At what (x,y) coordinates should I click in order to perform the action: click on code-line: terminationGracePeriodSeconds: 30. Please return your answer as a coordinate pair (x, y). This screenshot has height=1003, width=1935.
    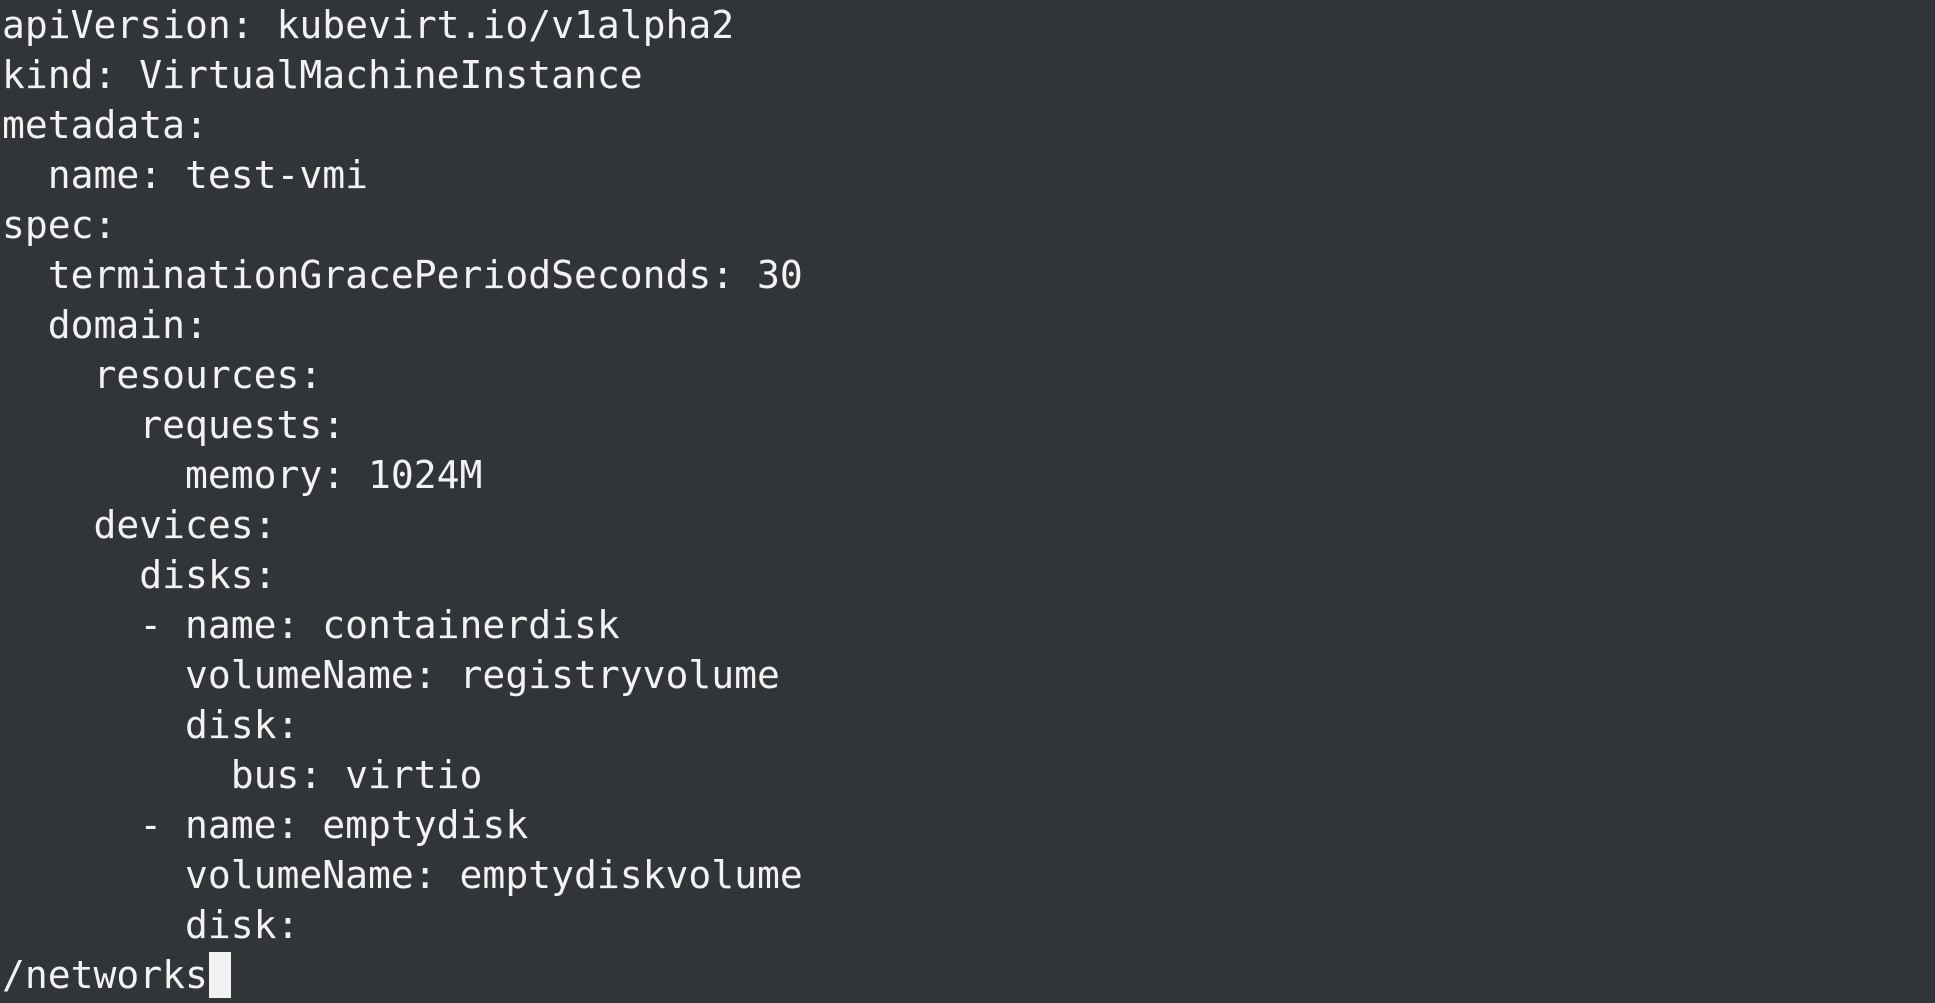
    Looking at the image, I should click on (402, 275).